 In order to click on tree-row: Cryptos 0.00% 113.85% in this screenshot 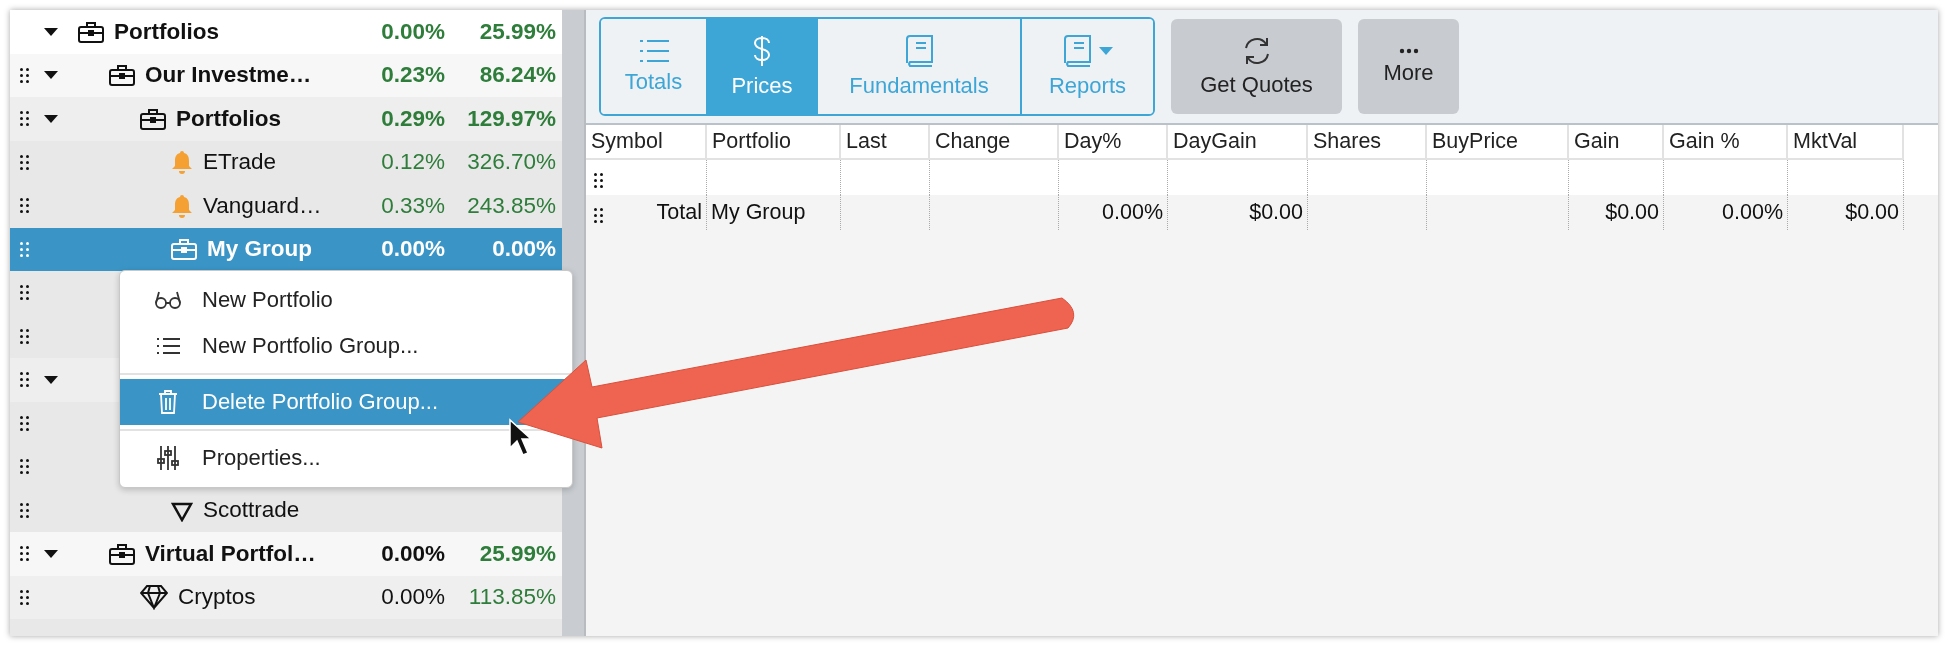, I will do `click(286, 597)`.